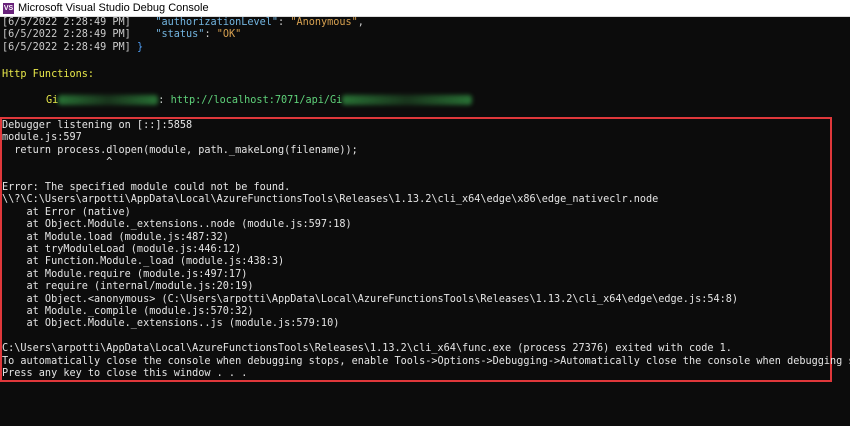 The image size is (850, 426). I want to click on stack-frame: at Module.load (module.js:487:32), so click(115, 237).